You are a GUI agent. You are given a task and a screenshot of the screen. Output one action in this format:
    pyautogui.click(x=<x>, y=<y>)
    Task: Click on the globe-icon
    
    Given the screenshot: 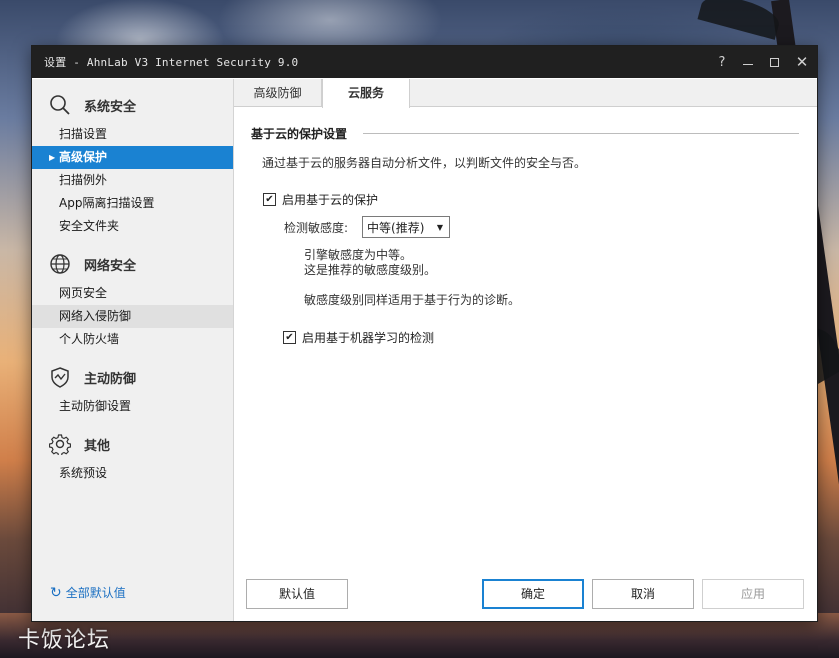 What is the action you would take?
    pyautogui.click(x=60, y=264)
    